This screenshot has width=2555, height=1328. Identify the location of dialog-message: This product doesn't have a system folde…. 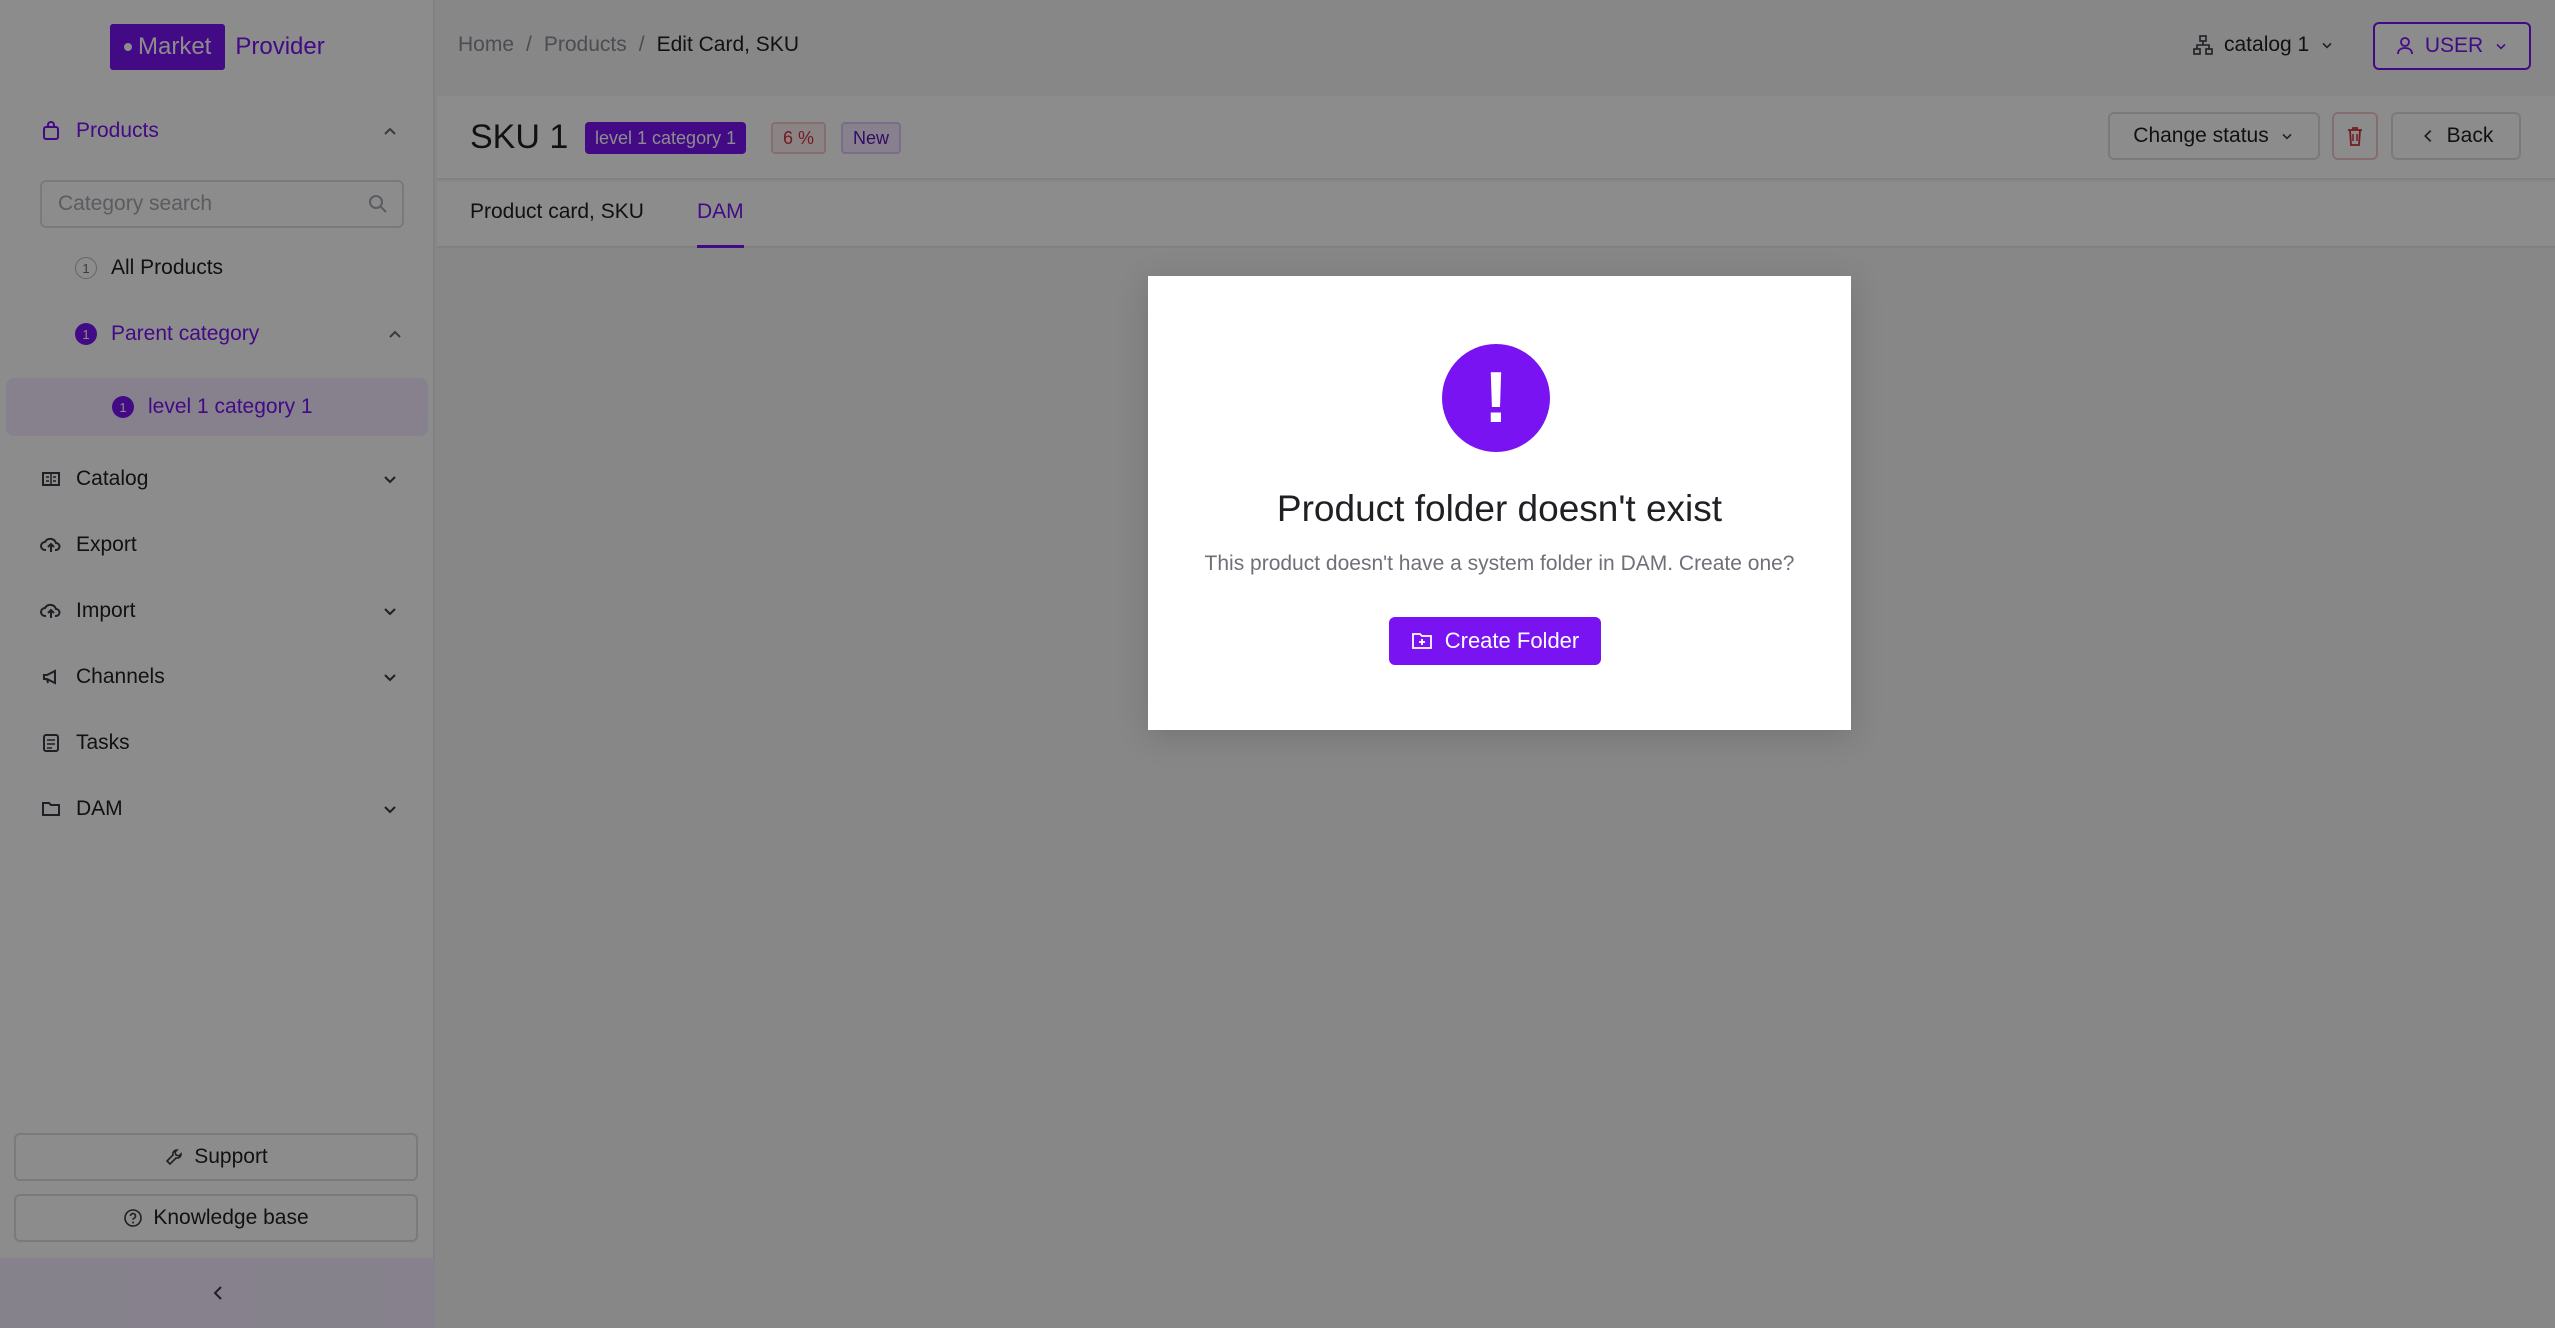
(1499, 563).